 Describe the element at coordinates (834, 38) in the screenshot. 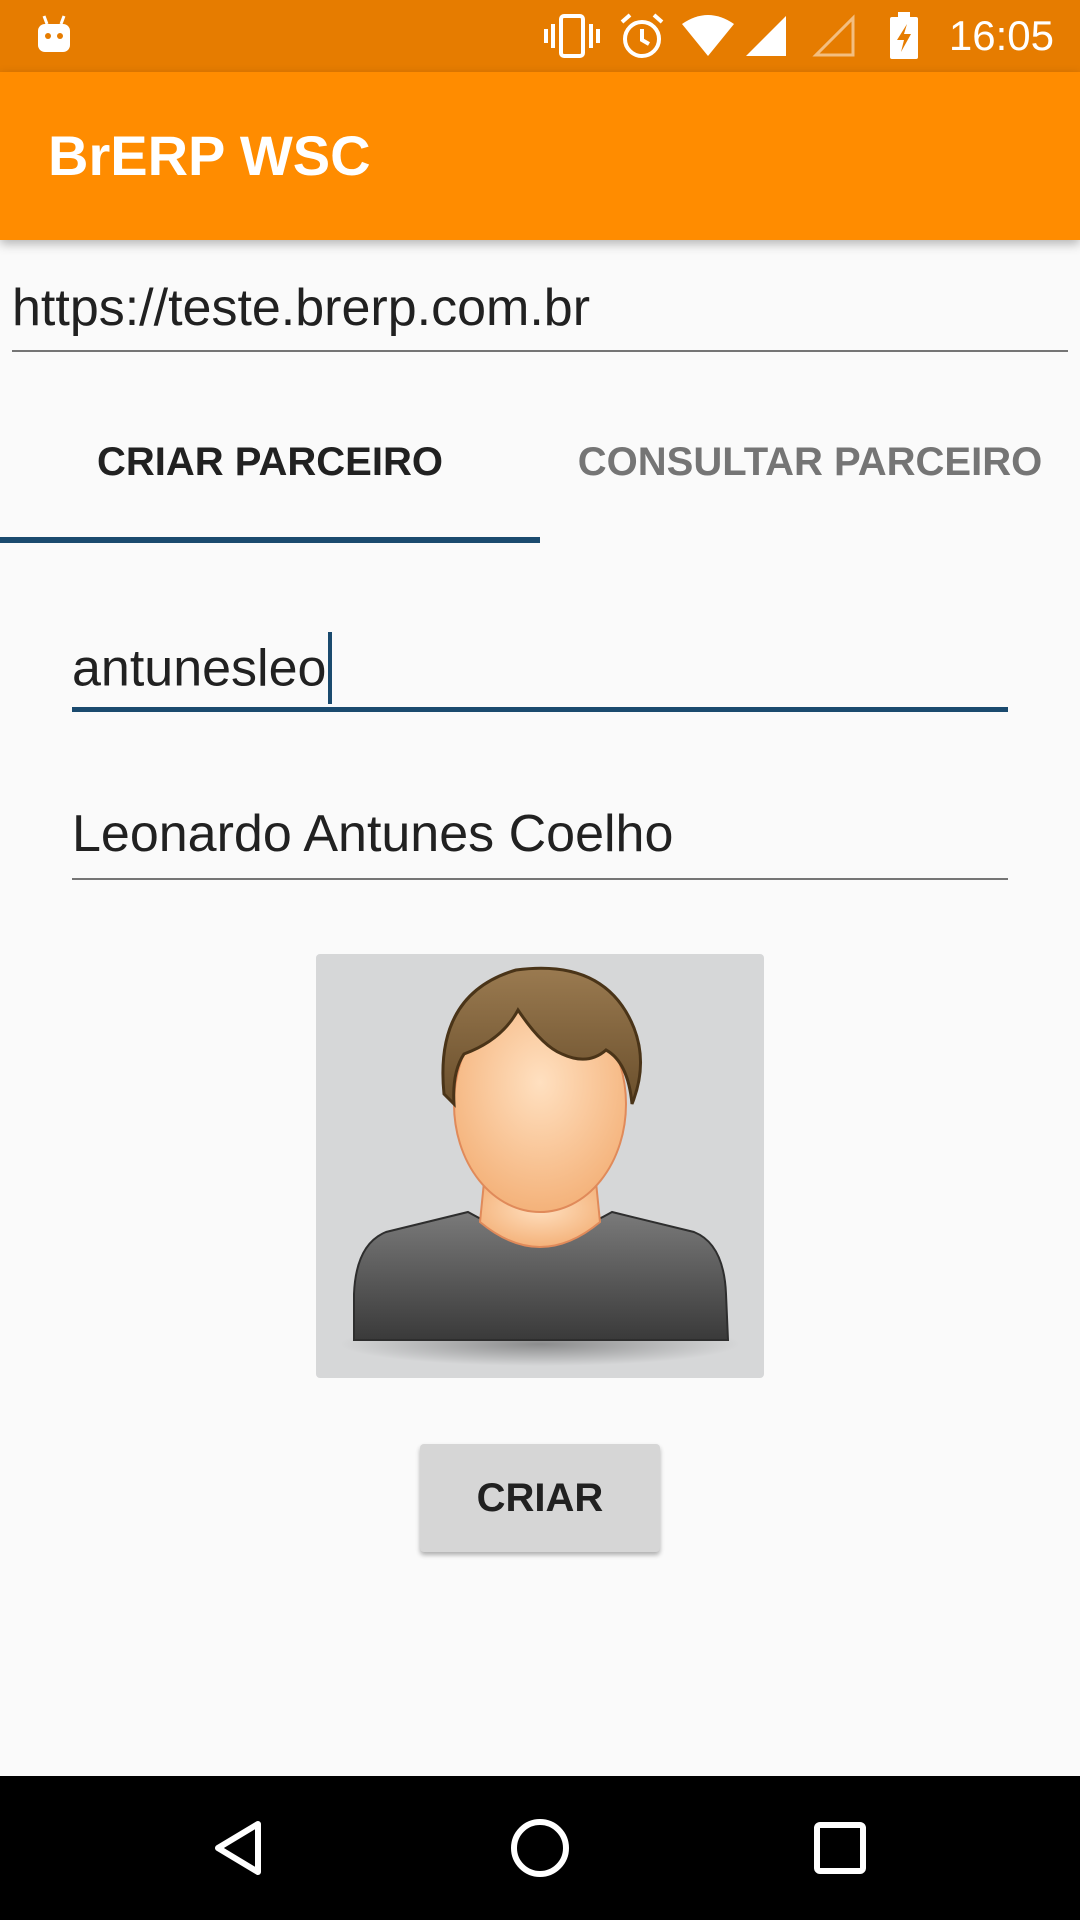

I see `signal-empty-icon` at that location.